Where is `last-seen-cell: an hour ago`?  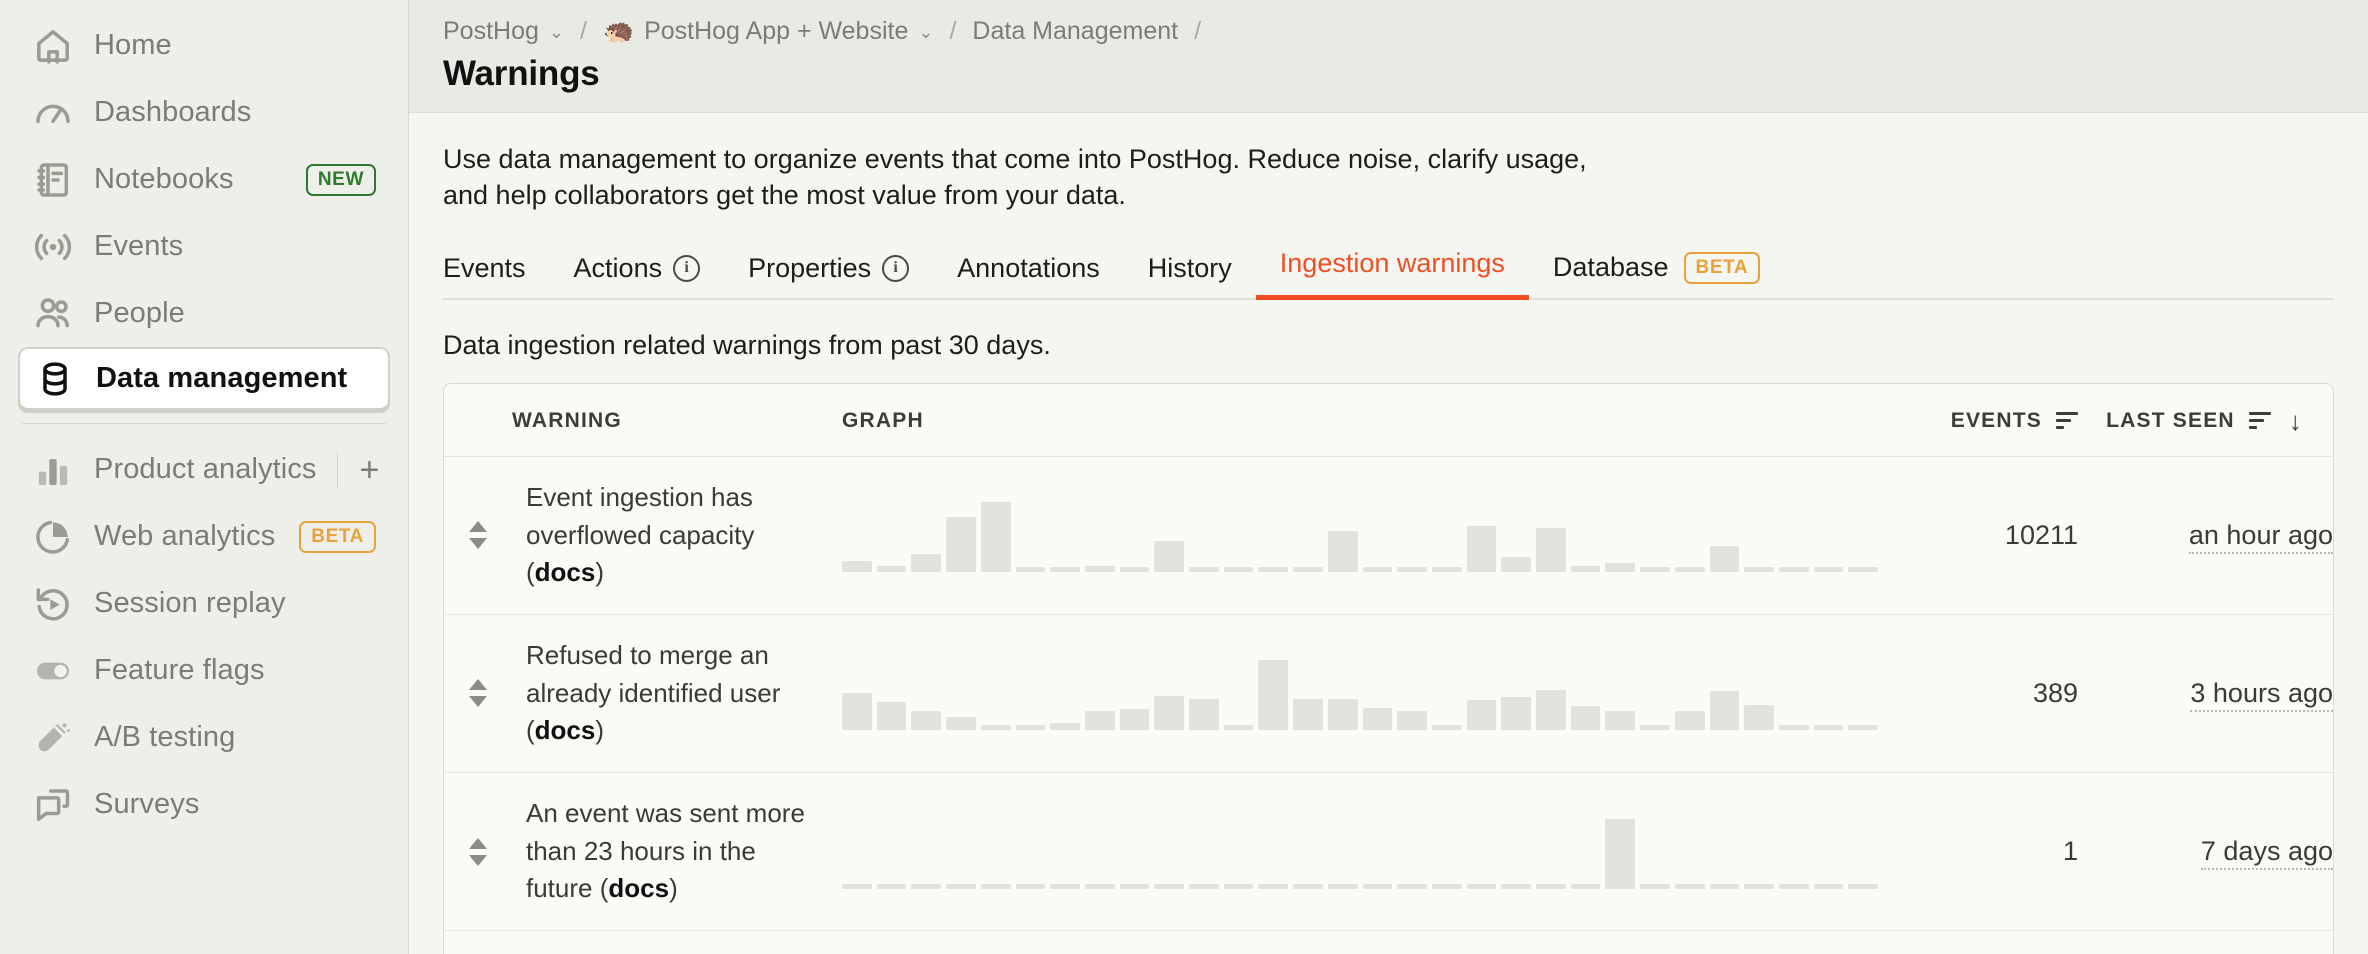
last-seen-cell: an hour ago is located at coordinates (2205, 535).